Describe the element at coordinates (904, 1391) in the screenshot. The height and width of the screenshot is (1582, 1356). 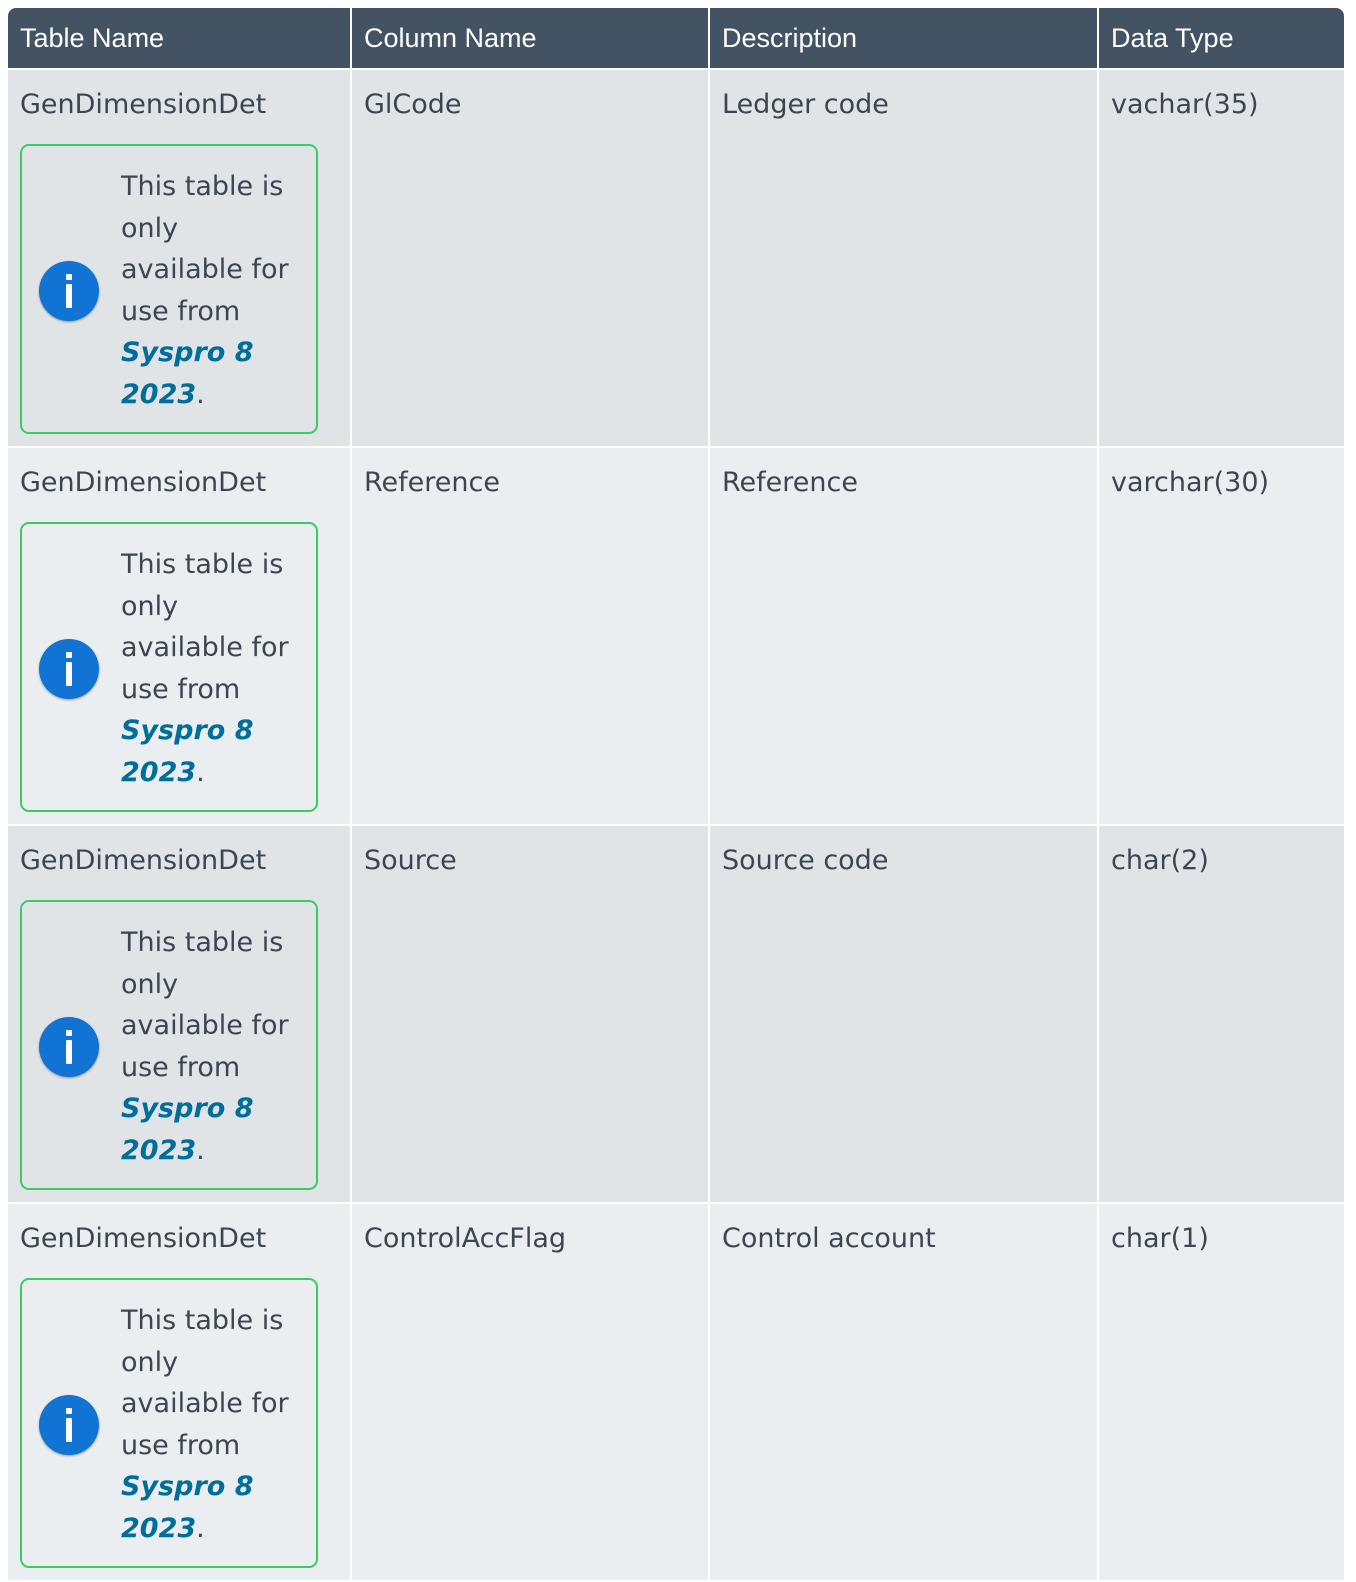
I see `description-cell: Control account` at that location.